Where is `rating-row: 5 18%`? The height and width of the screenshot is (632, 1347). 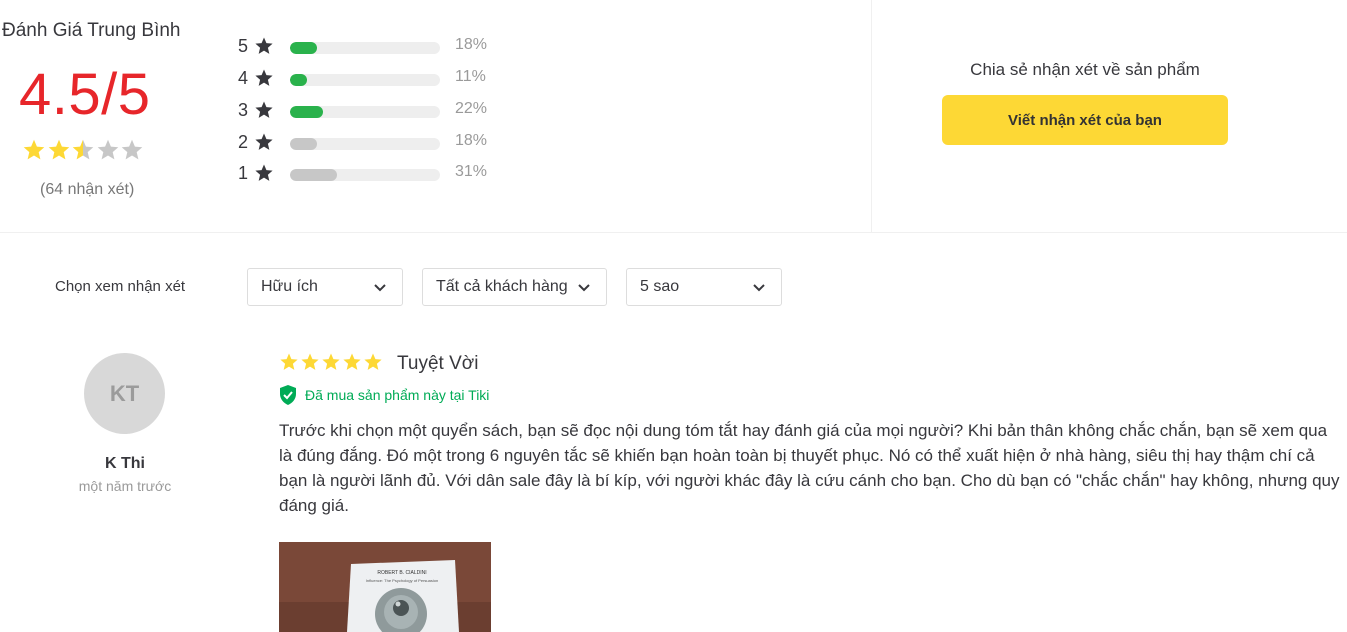
rating-row: 5 18% is located at coordinates (368, 46).